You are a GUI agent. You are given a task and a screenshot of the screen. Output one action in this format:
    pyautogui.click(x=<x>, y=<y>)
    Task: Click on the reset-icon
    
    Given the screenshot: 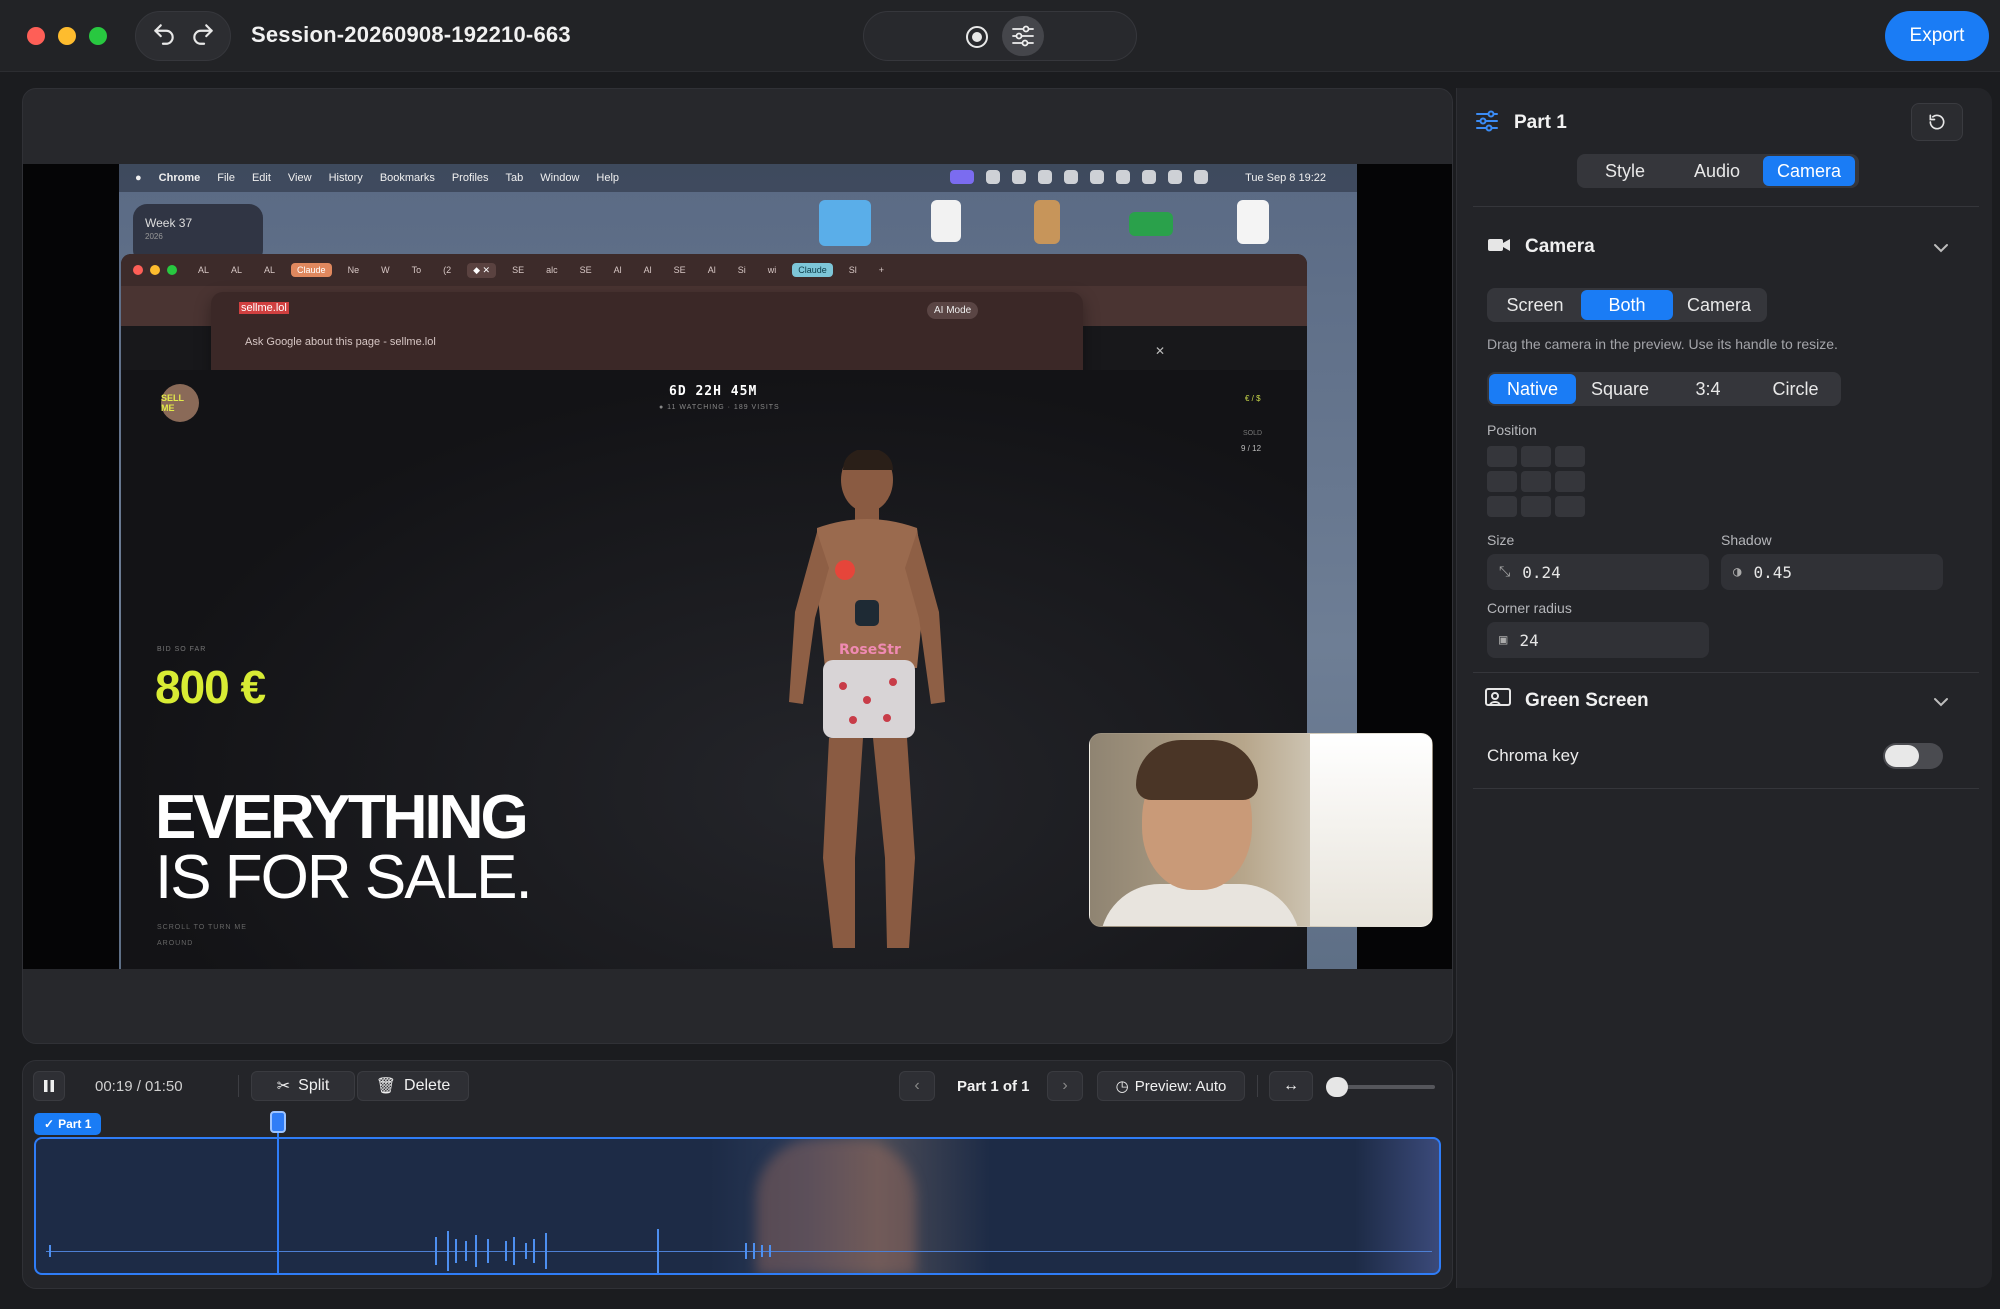 What is the action you would take?
    pyautogui.click(x=1937, y=122)
    